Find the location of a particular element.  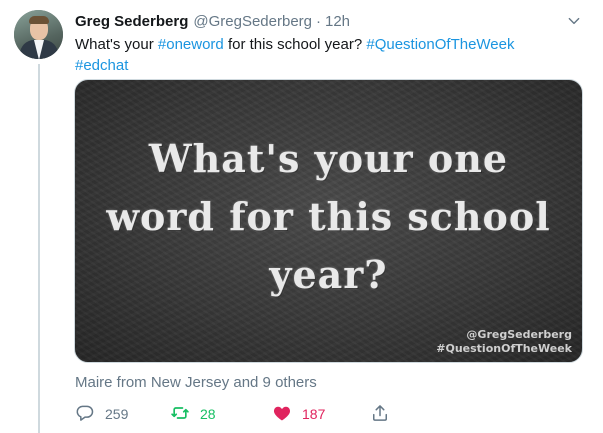

reply-icon is located at coordinates (85, 414).